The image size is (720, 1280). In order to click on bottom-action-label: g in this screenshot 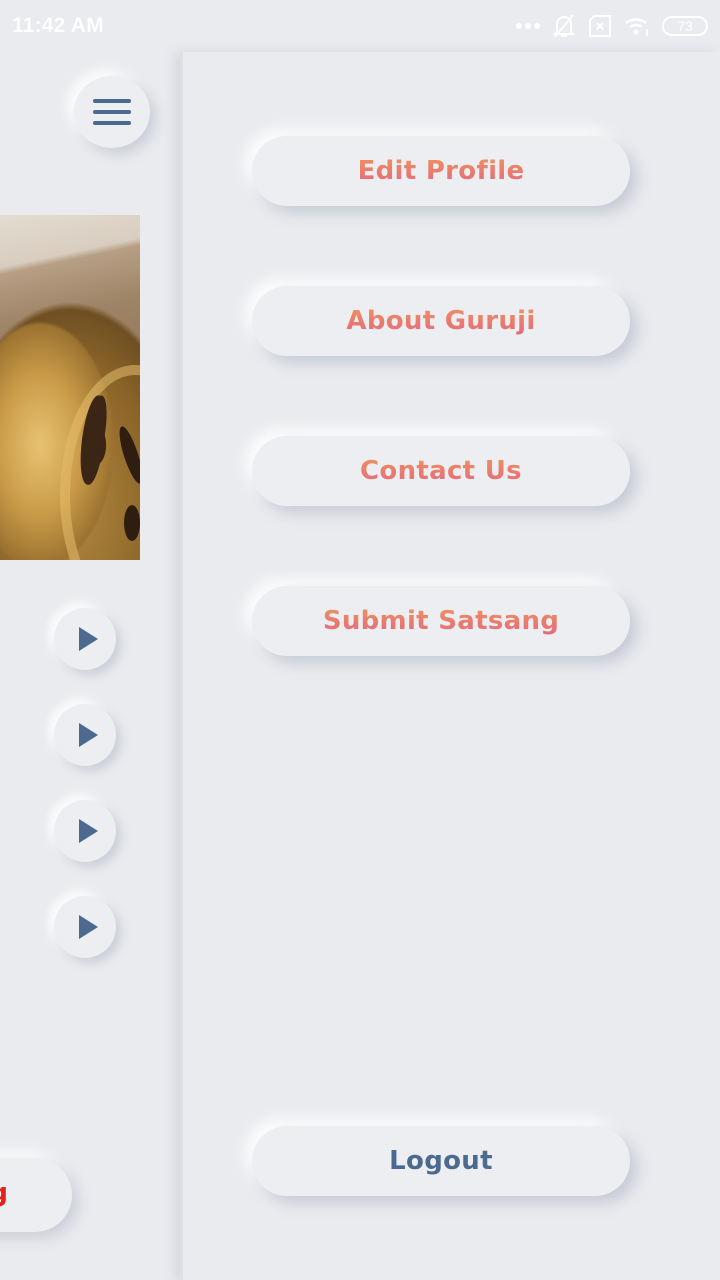, I will do `click(4, 1193)`.